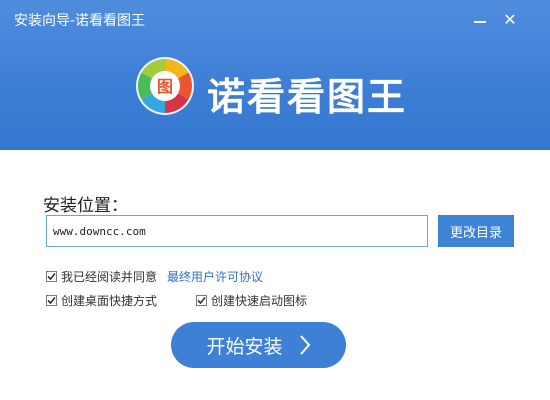 This screenshot has width=550, height=400. I want to click on agree-label: 我已经阅读并同意, so click(109, 277).